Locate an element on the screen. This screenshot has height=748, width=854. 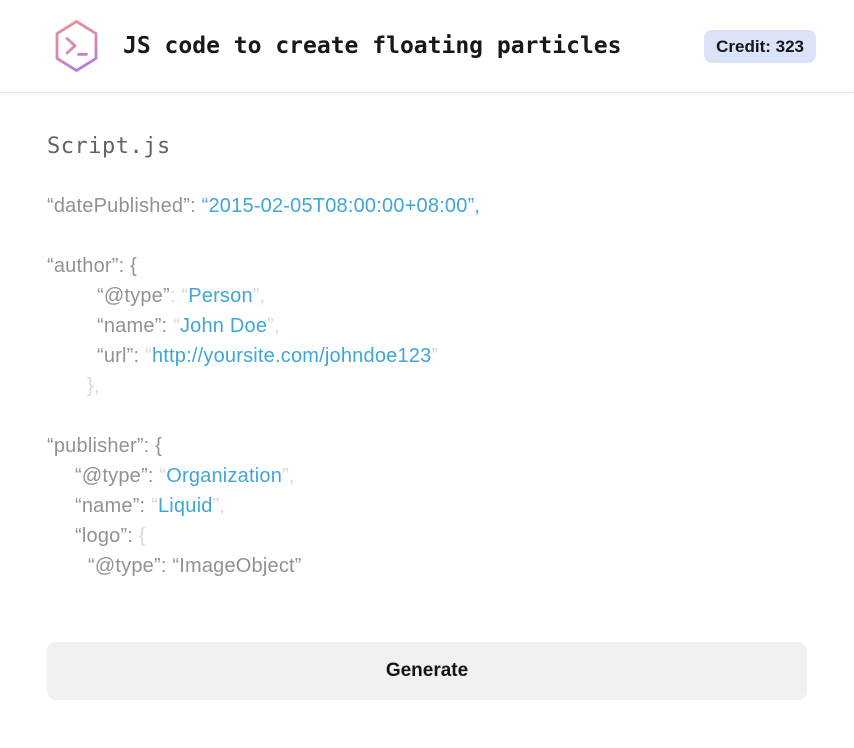
code-line: “name”: “Liquid”, is located at coordinates (427, 506).